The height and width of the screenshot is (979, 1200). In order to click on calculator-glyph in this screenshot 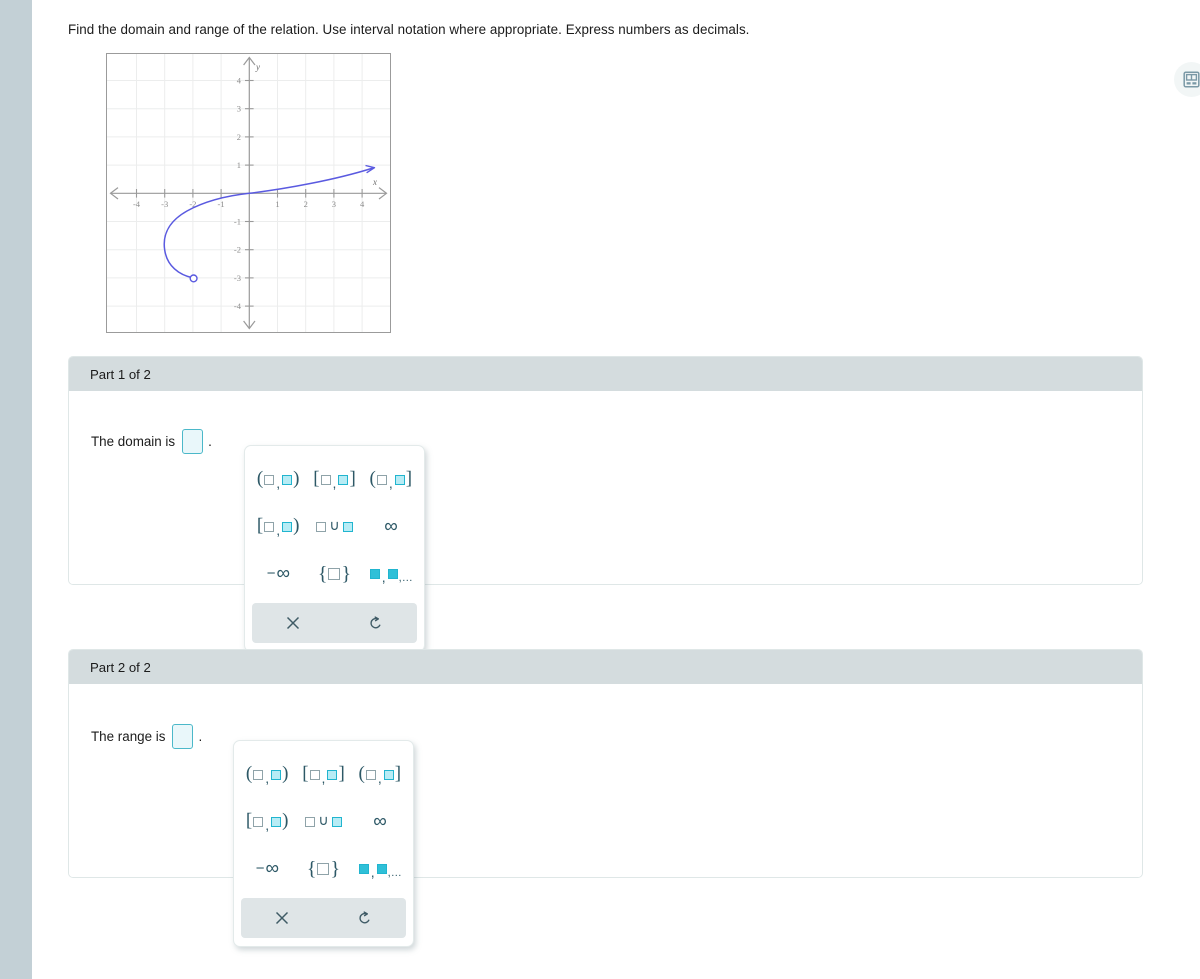, I will do `click(1191, 79)`.